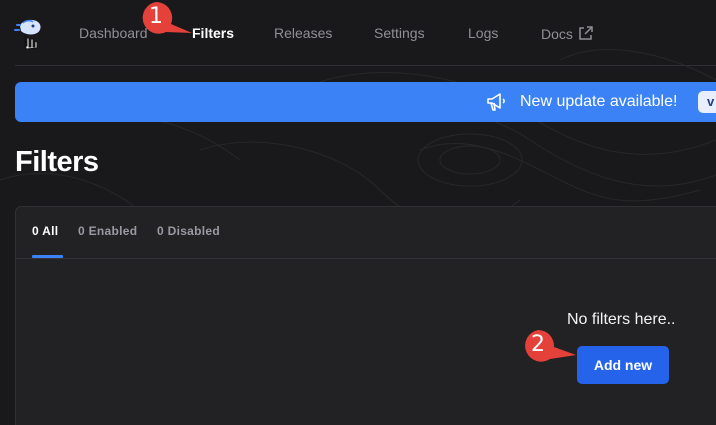 The height and width of the screenshot is (425, 716). Describe the element at coordinates (166, 18) in the screenshot. I see `callout-marker-1: 1` at that location.